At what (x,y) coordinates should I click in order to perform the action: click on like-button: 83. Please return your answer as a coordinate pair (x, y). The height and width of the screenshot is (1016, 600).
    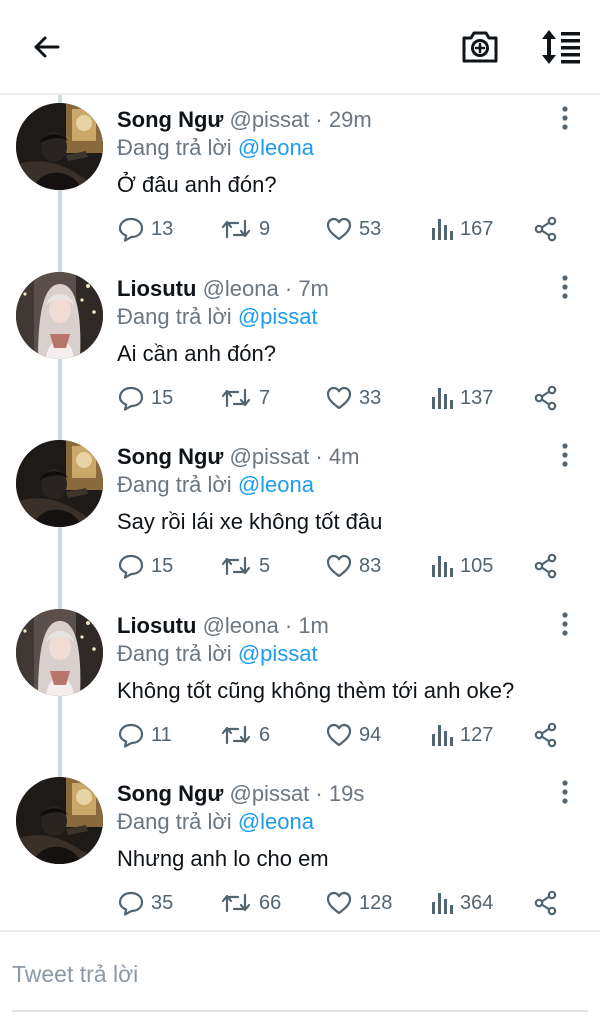
    Looking at the image, I should click on (353, 566).